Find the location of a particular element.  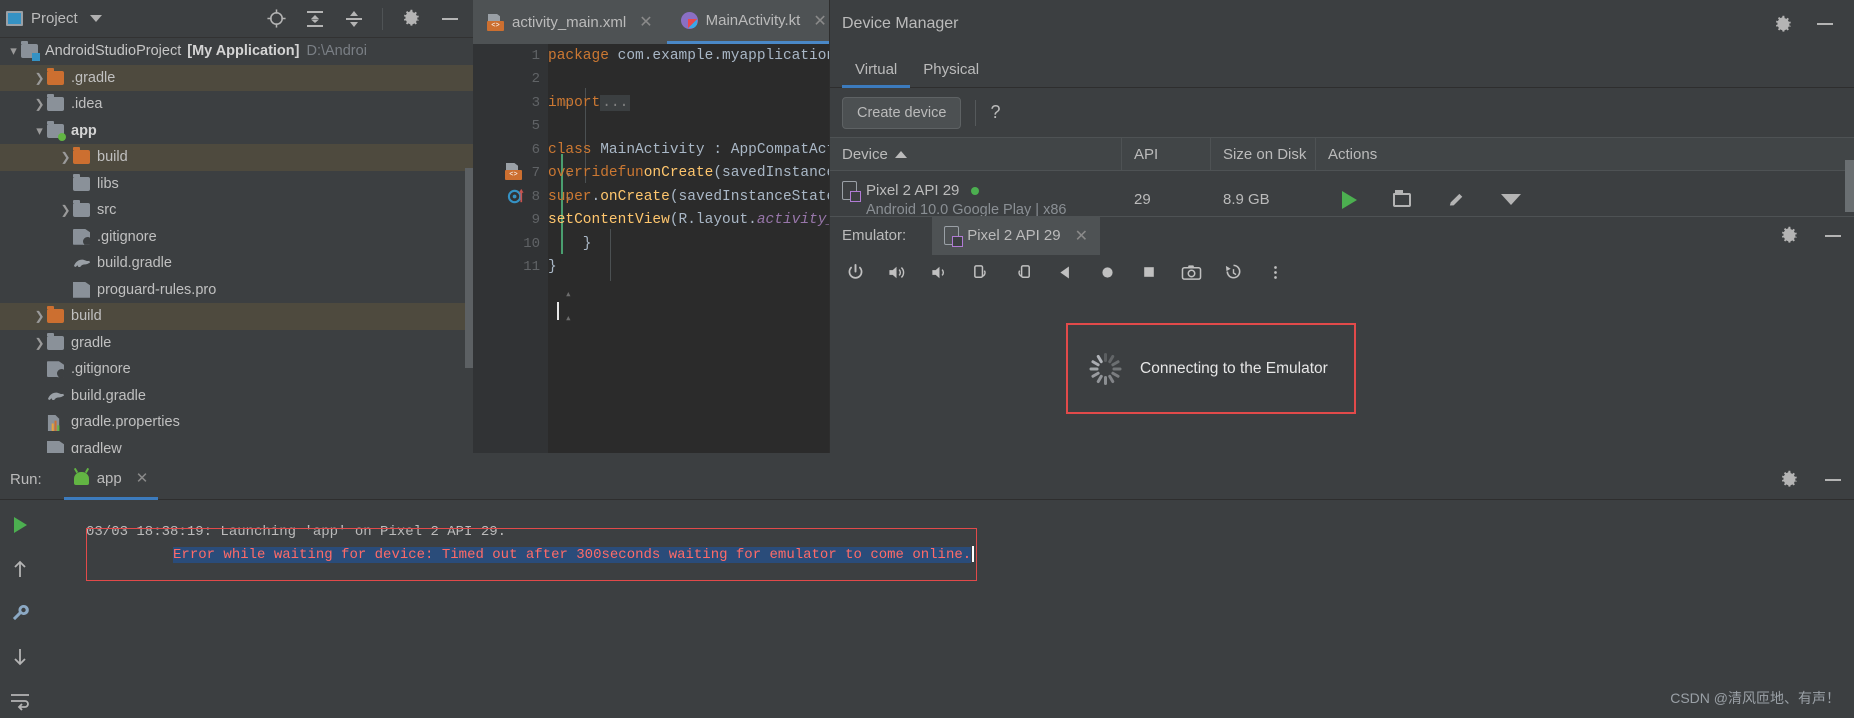

rotate-left-icon is located at coordinates (981, 272).